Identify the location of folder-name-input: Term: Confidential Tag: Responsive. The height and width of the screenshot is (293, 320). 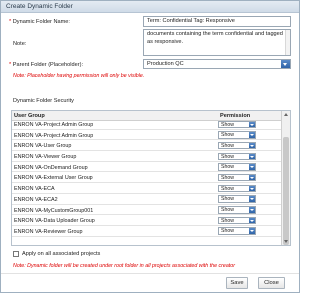
(217, 21).